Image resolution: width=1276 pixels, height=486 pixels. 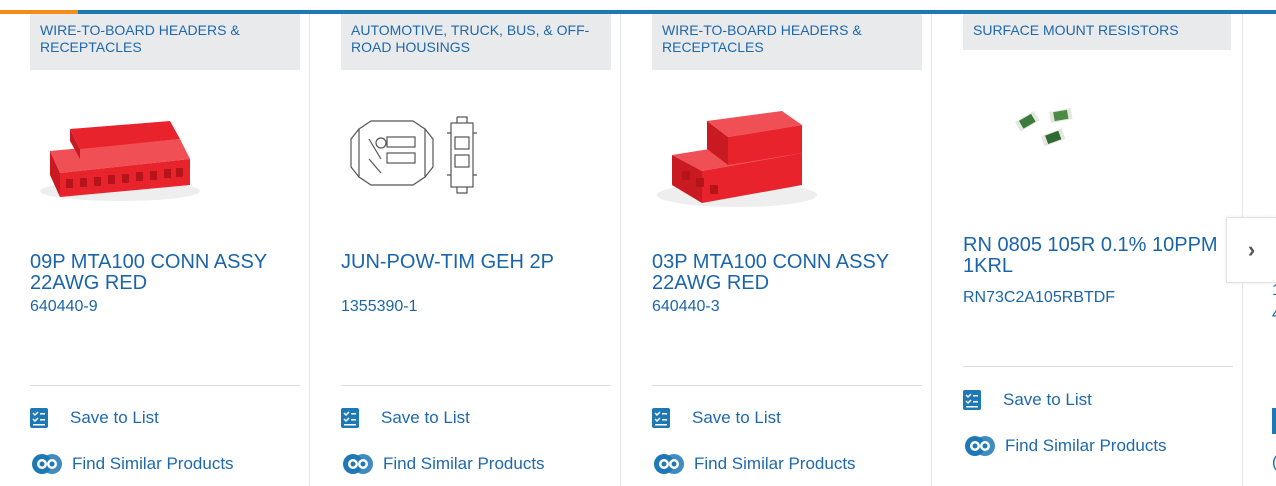 I want to click on partial-part-number-fragment: 4, so click(x=1274, y=315).